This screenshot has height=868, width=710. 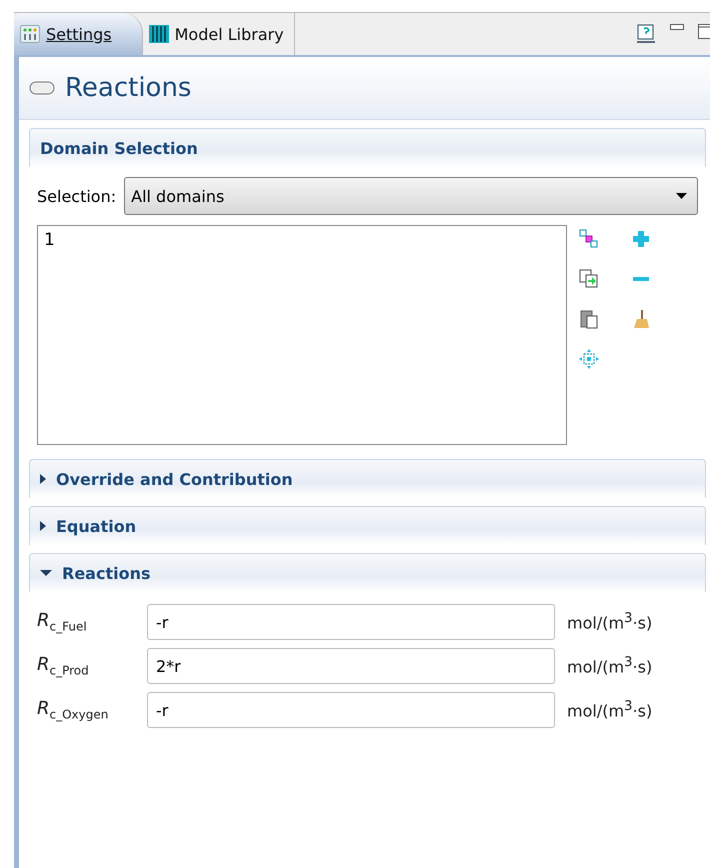 I want to click on section-header: Override and Contribution, so click(x=367, y=478).